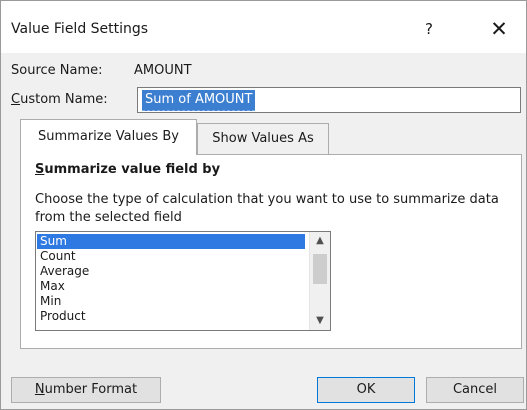  I want to click on title-bar: Value Field Settings ? ✕, so click(263, 27).